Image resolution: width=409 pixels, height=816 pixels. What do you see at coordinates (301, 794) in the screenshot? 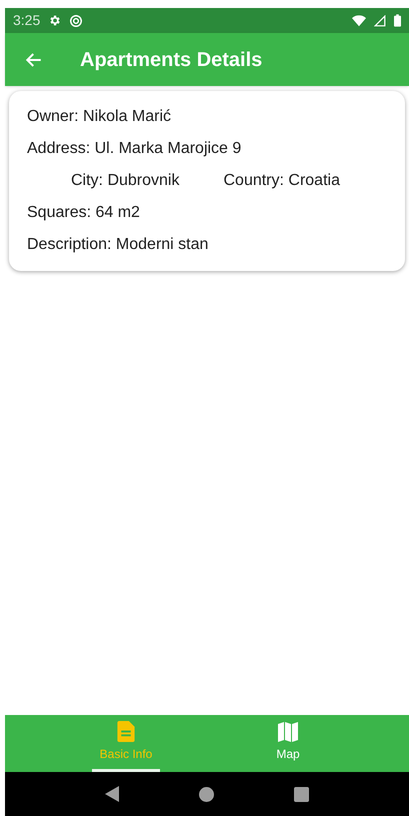
I see `recents-square-icon` at bounding box center [301, 794].